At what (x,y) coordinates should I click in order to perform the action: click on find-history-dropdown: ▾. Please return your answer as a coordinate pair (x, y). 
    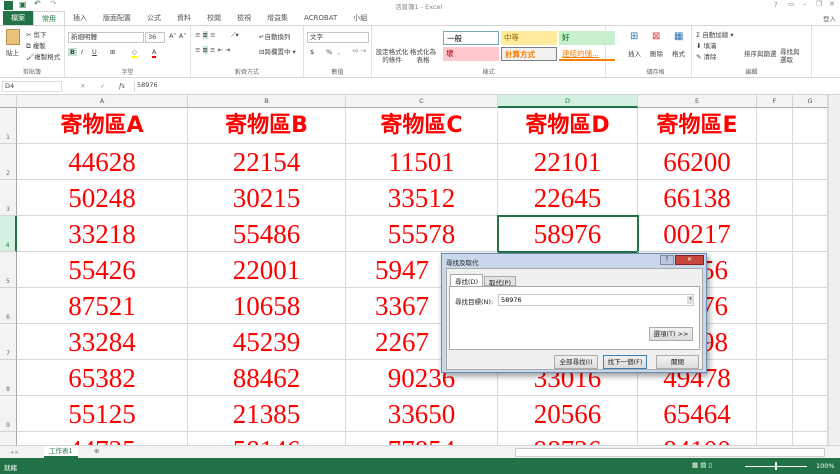
    Looking at the image, I should click on (690, 300).